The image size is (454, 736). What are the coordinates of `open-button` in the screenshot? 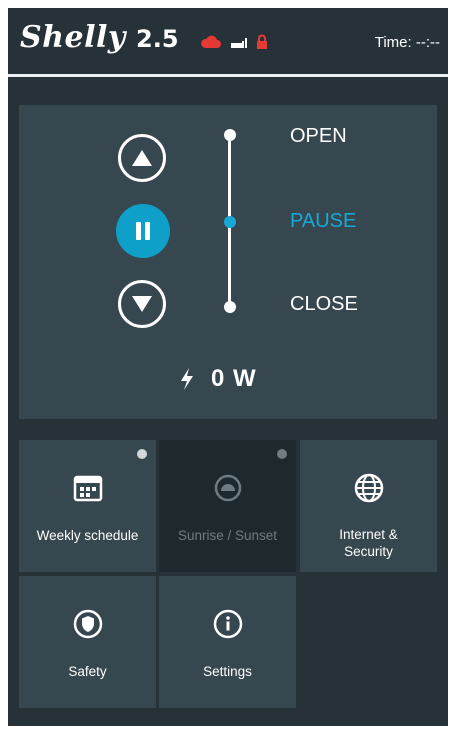 It's located at (142, 158).